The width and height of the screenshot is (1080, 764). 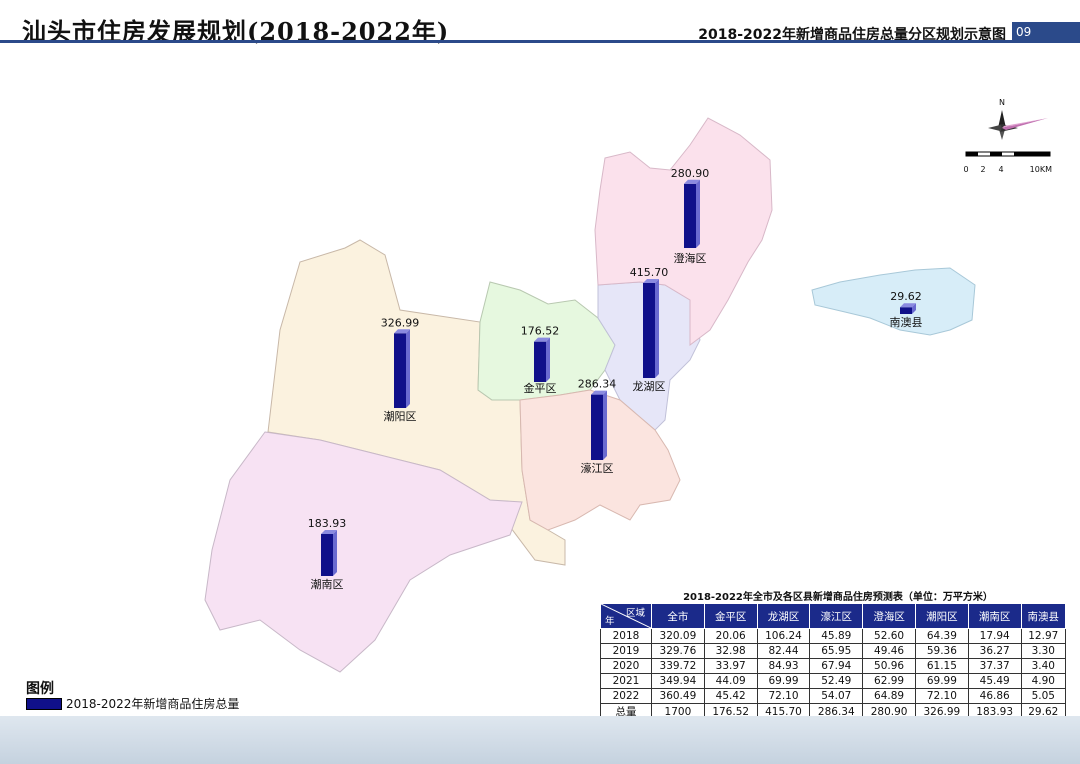 I want to click on legend-label: 2018-2022年新增商品住房总量, so click(x=153, y=704).